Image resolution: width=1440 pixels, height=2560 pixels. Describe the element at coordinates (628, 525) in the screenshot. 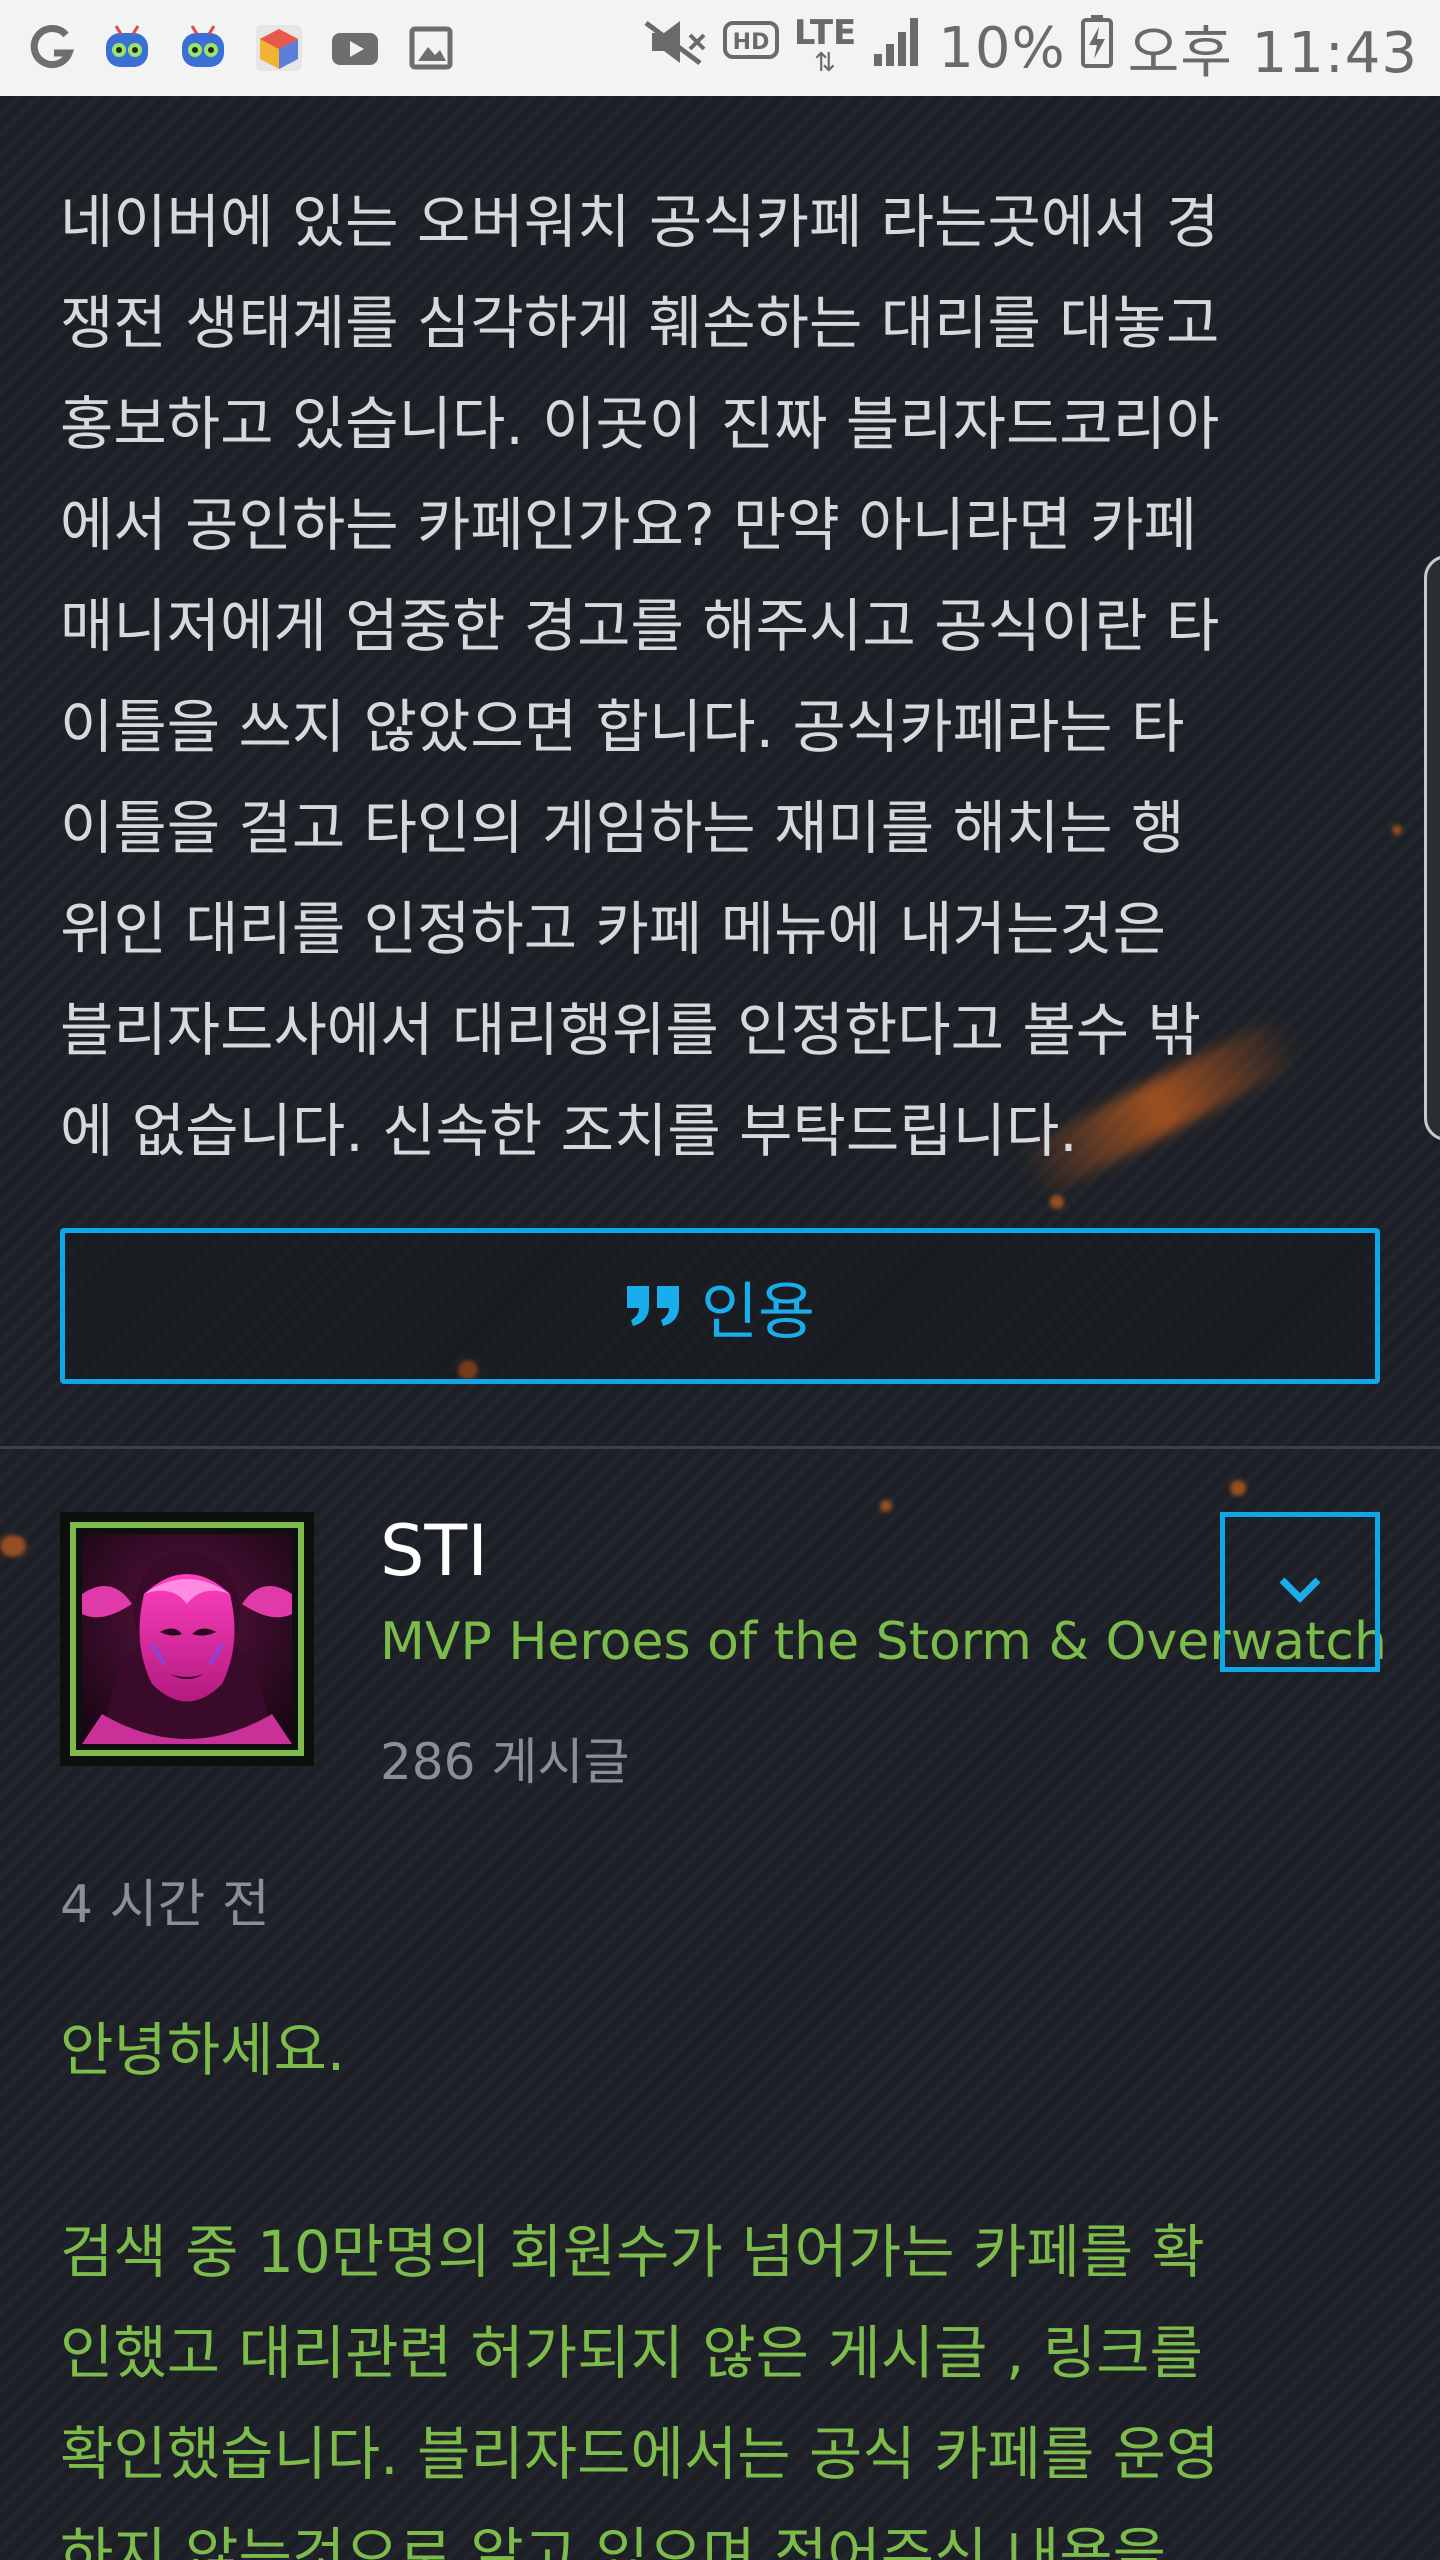

I see `post-body-line: 에서 공인하는 카페인가요? 만약 아니라면 카페` at that location.